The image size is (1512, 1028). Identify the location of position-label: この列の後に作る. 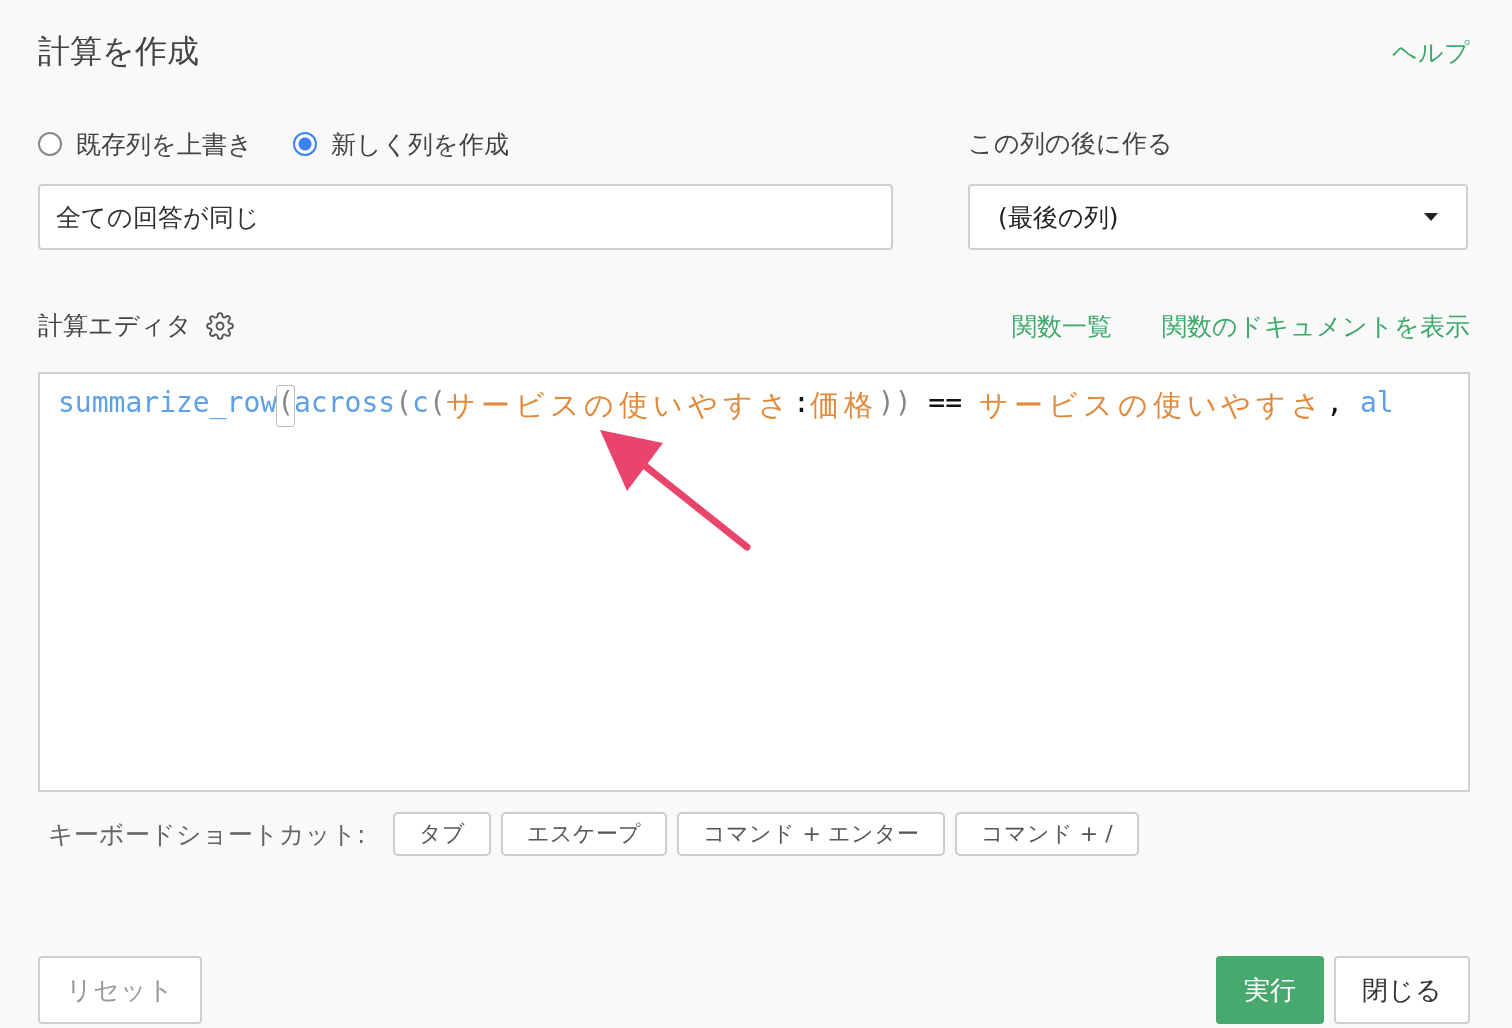
(1071, 144).